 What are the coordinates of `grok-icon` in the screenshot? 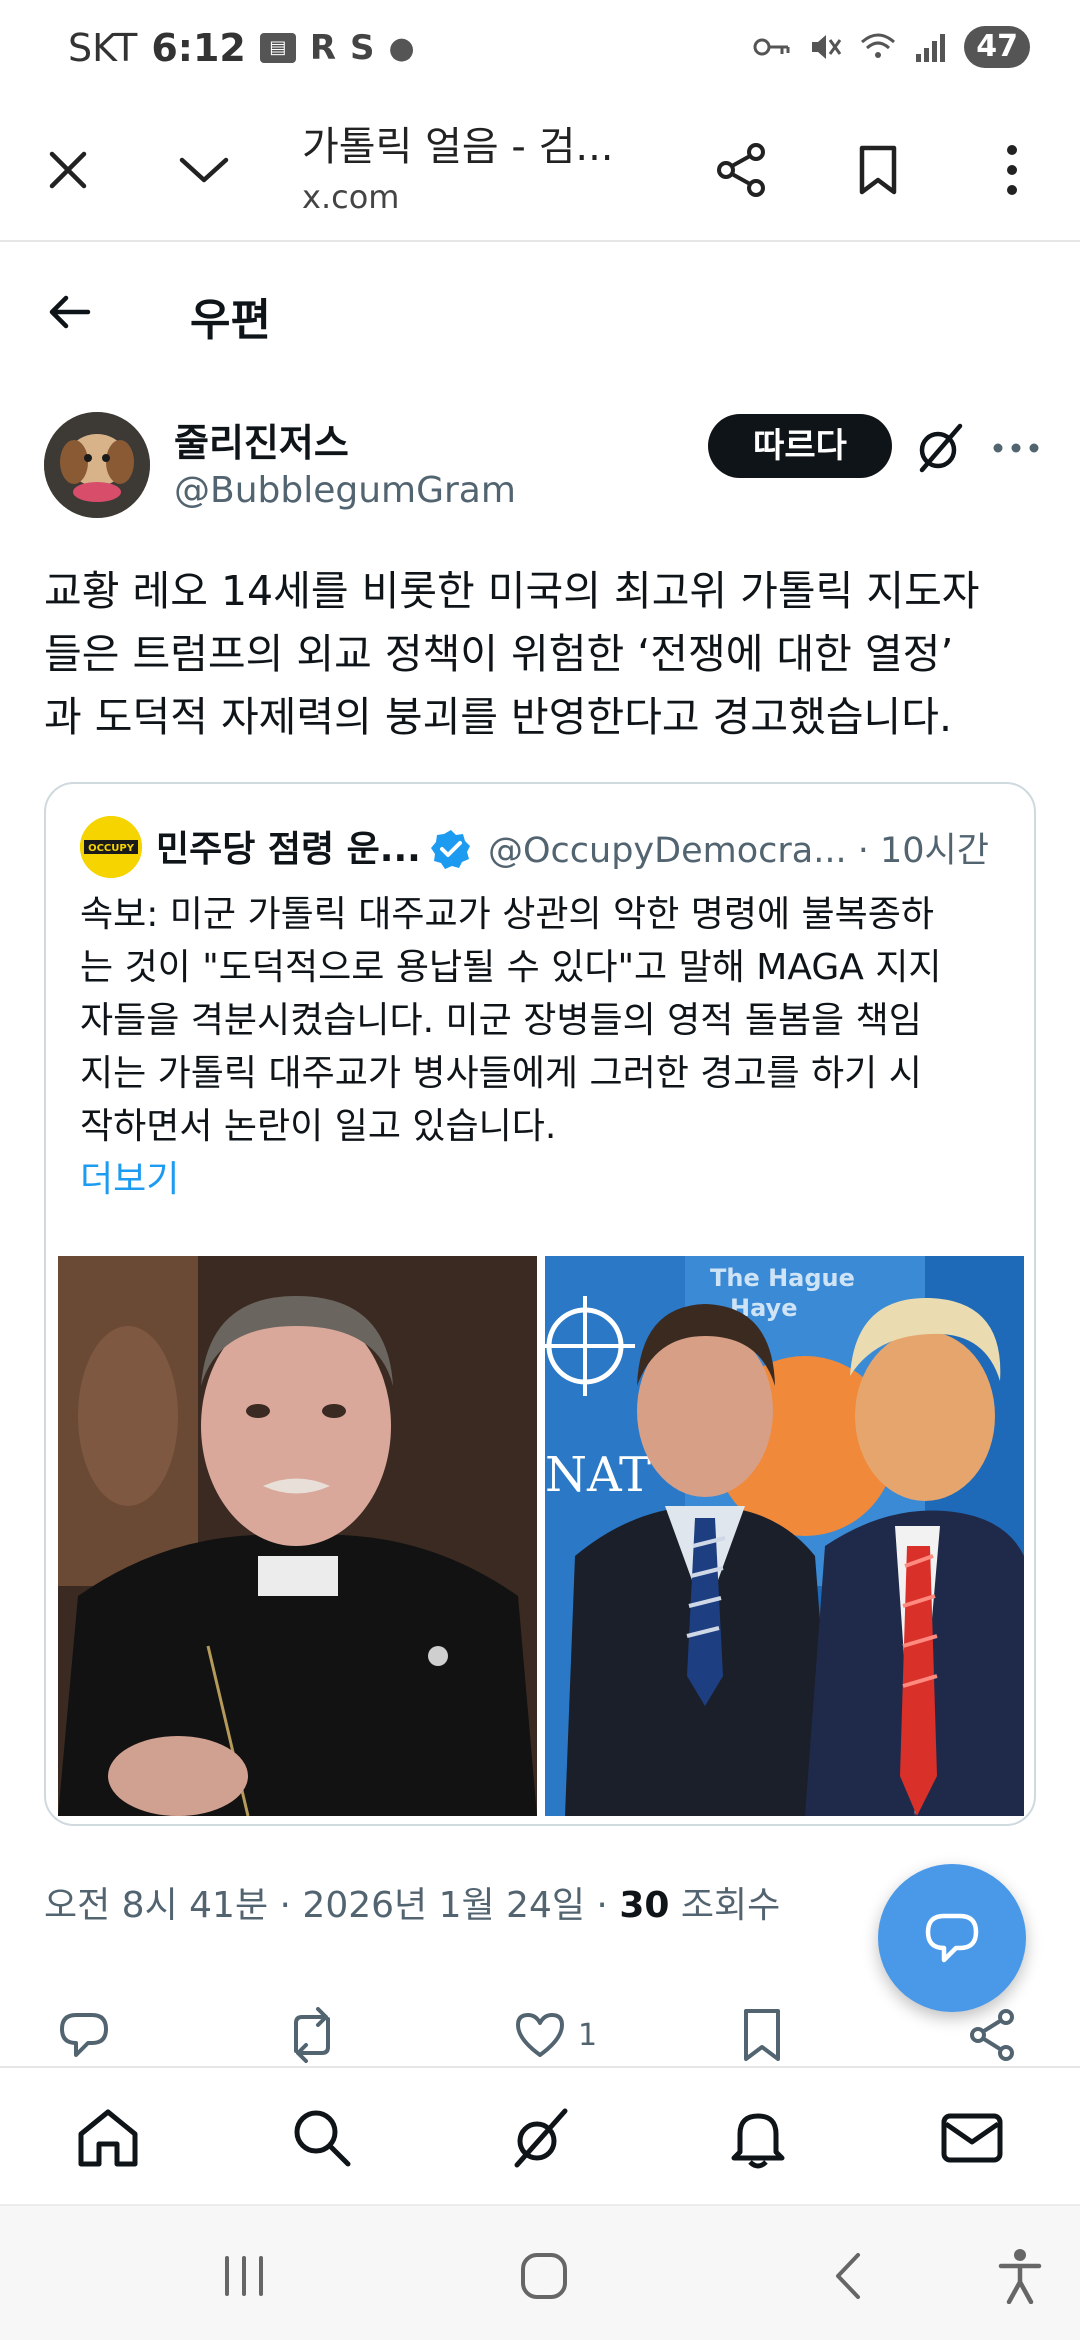 It's located at (940, 448).